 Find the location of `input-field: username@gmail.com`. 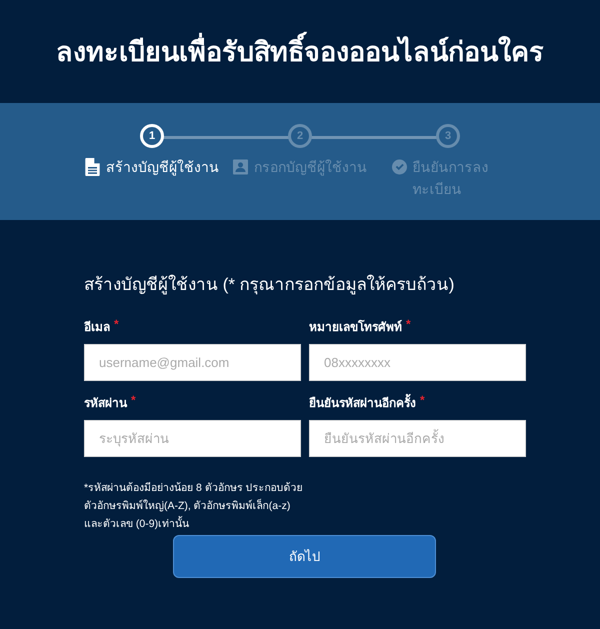

input-field: username@gmail.com is located at coordinates (192, 362).